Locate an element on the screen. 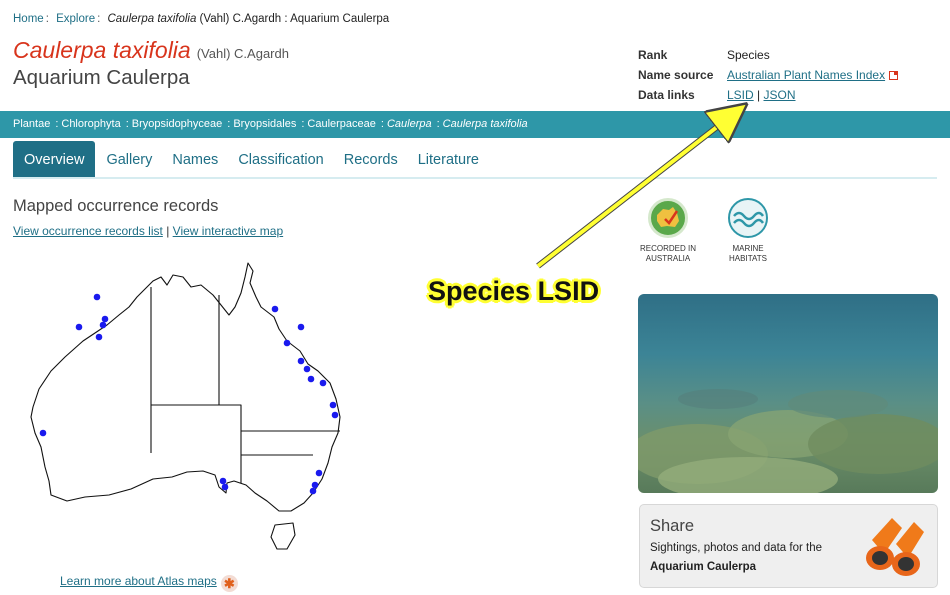 This screenshot has height=595, width=950. badge-line2: AUSTRALIA is located at coordinates (668, 258).